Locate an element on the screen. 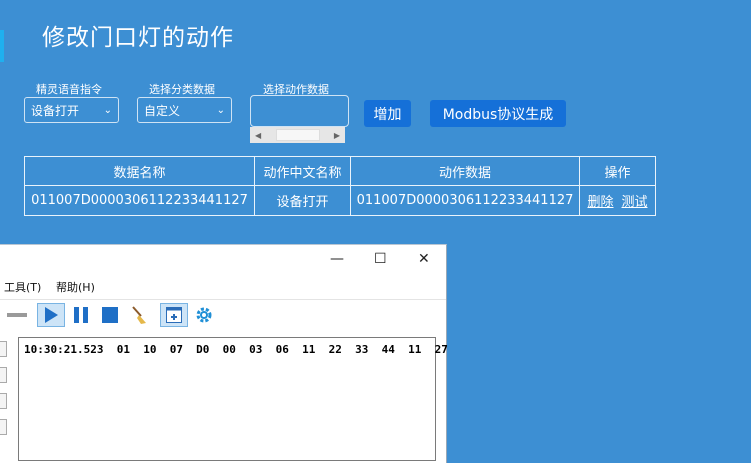 Image resolution: width=751 pixels, height=463 pixels. voice-command-value: 设备打开 is located at coordinates (55, 110).